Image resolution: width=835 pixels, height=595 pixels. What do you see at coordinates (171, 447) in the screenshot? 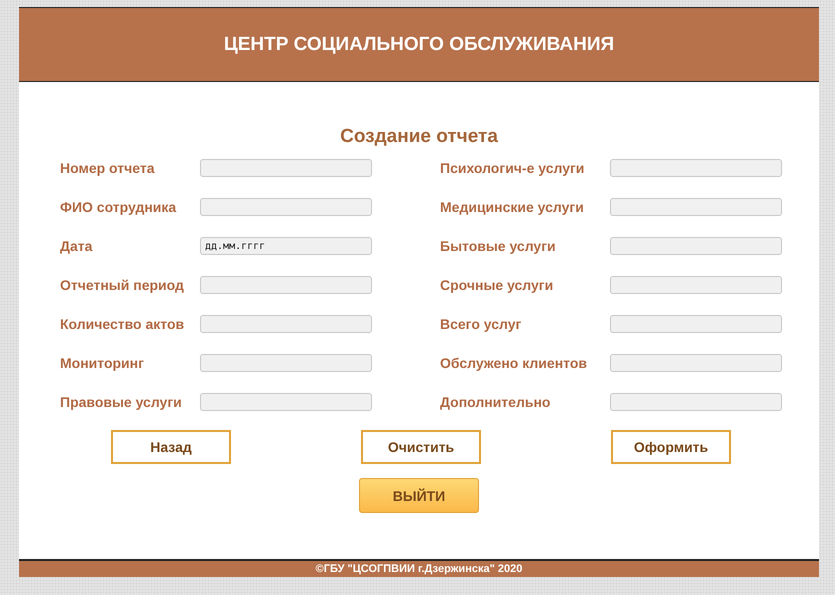
I see `action-button: Назад` at bounding box center [171, 447].